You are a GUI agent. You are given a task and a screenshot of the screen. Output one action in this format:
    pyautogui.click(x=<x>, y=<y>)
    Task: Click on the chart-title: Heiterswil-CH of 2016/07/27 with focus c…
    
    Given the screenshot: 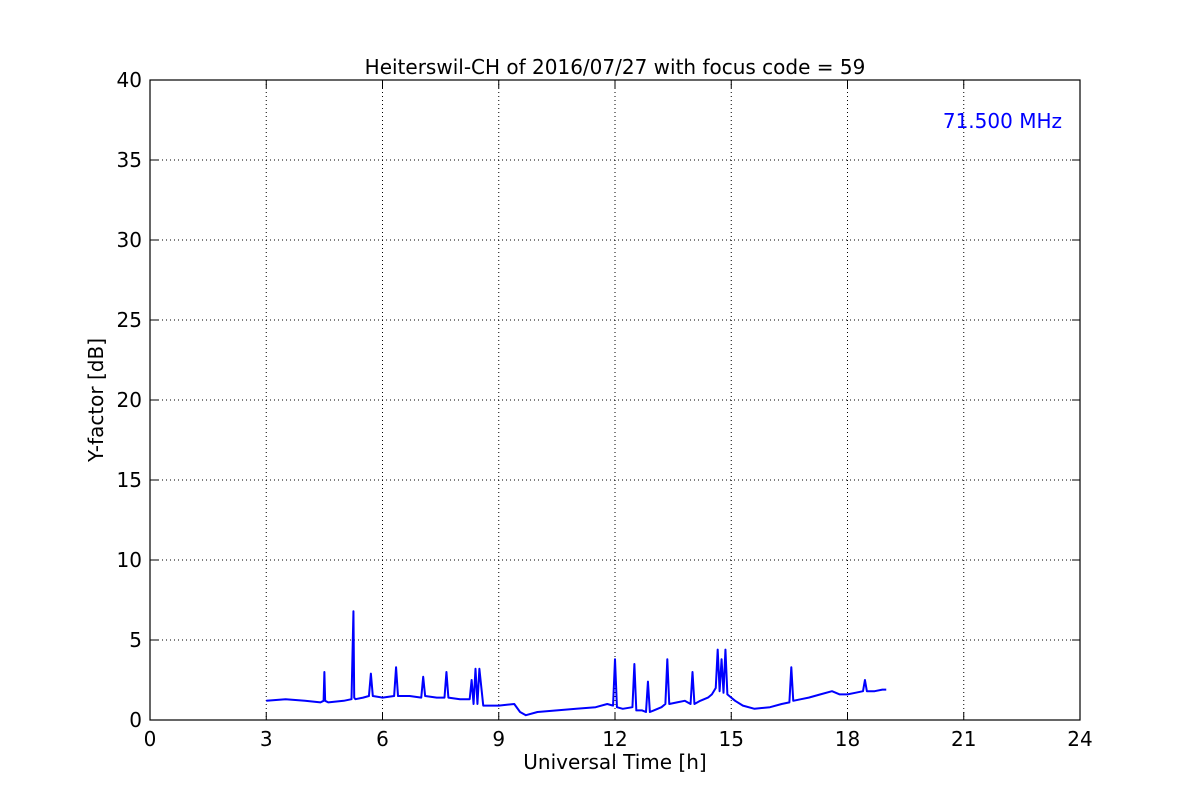 What is the action you would take?
    pyautogui.click(x=615, y=67)
    